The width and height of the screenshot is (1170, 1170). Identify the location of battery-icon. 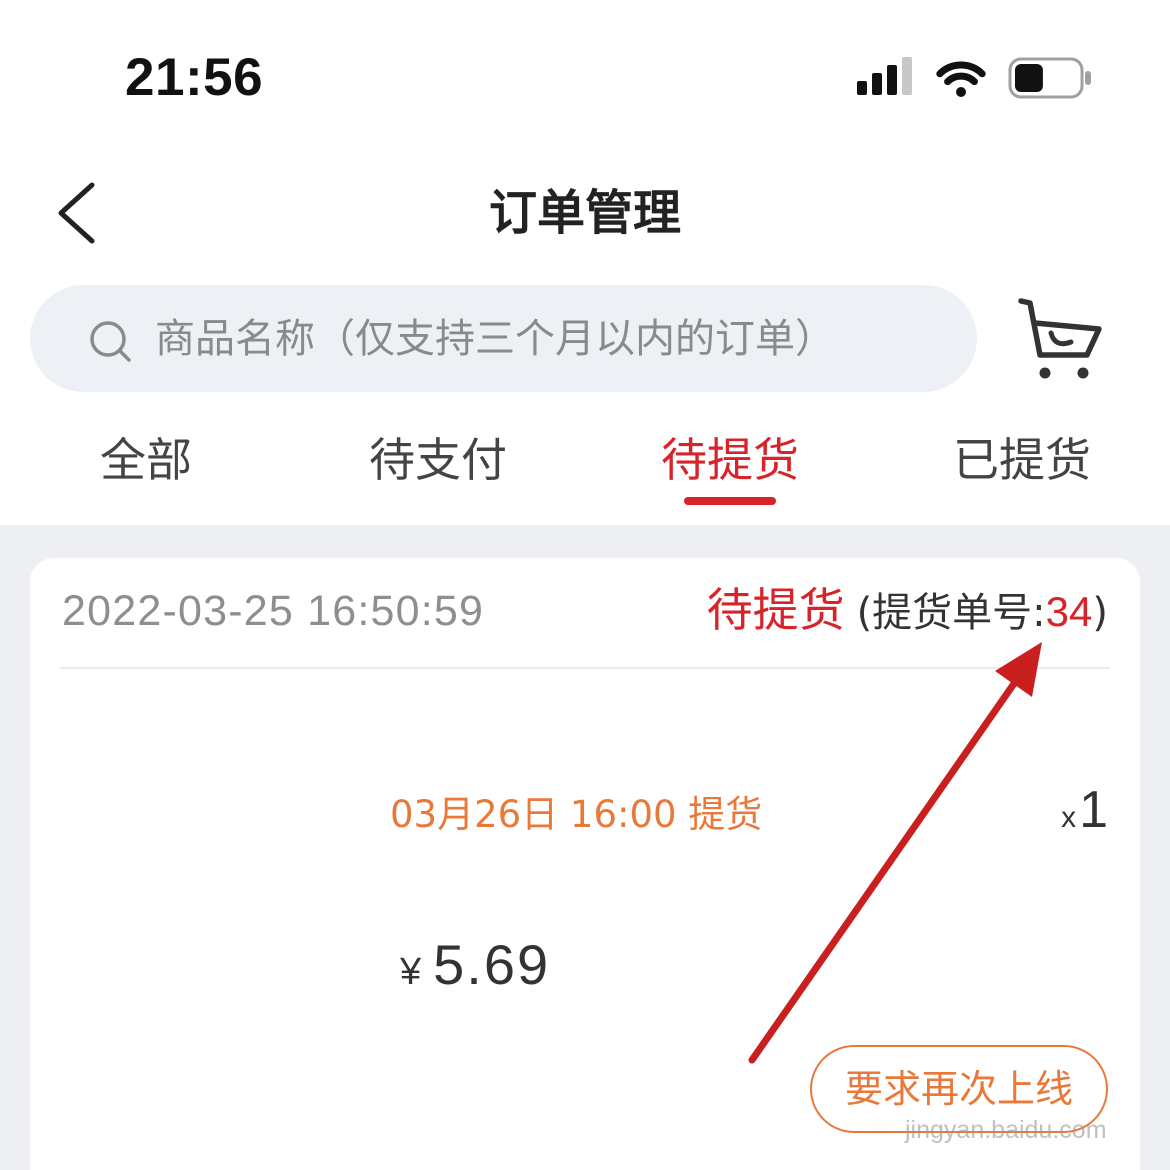
(1049, 78).